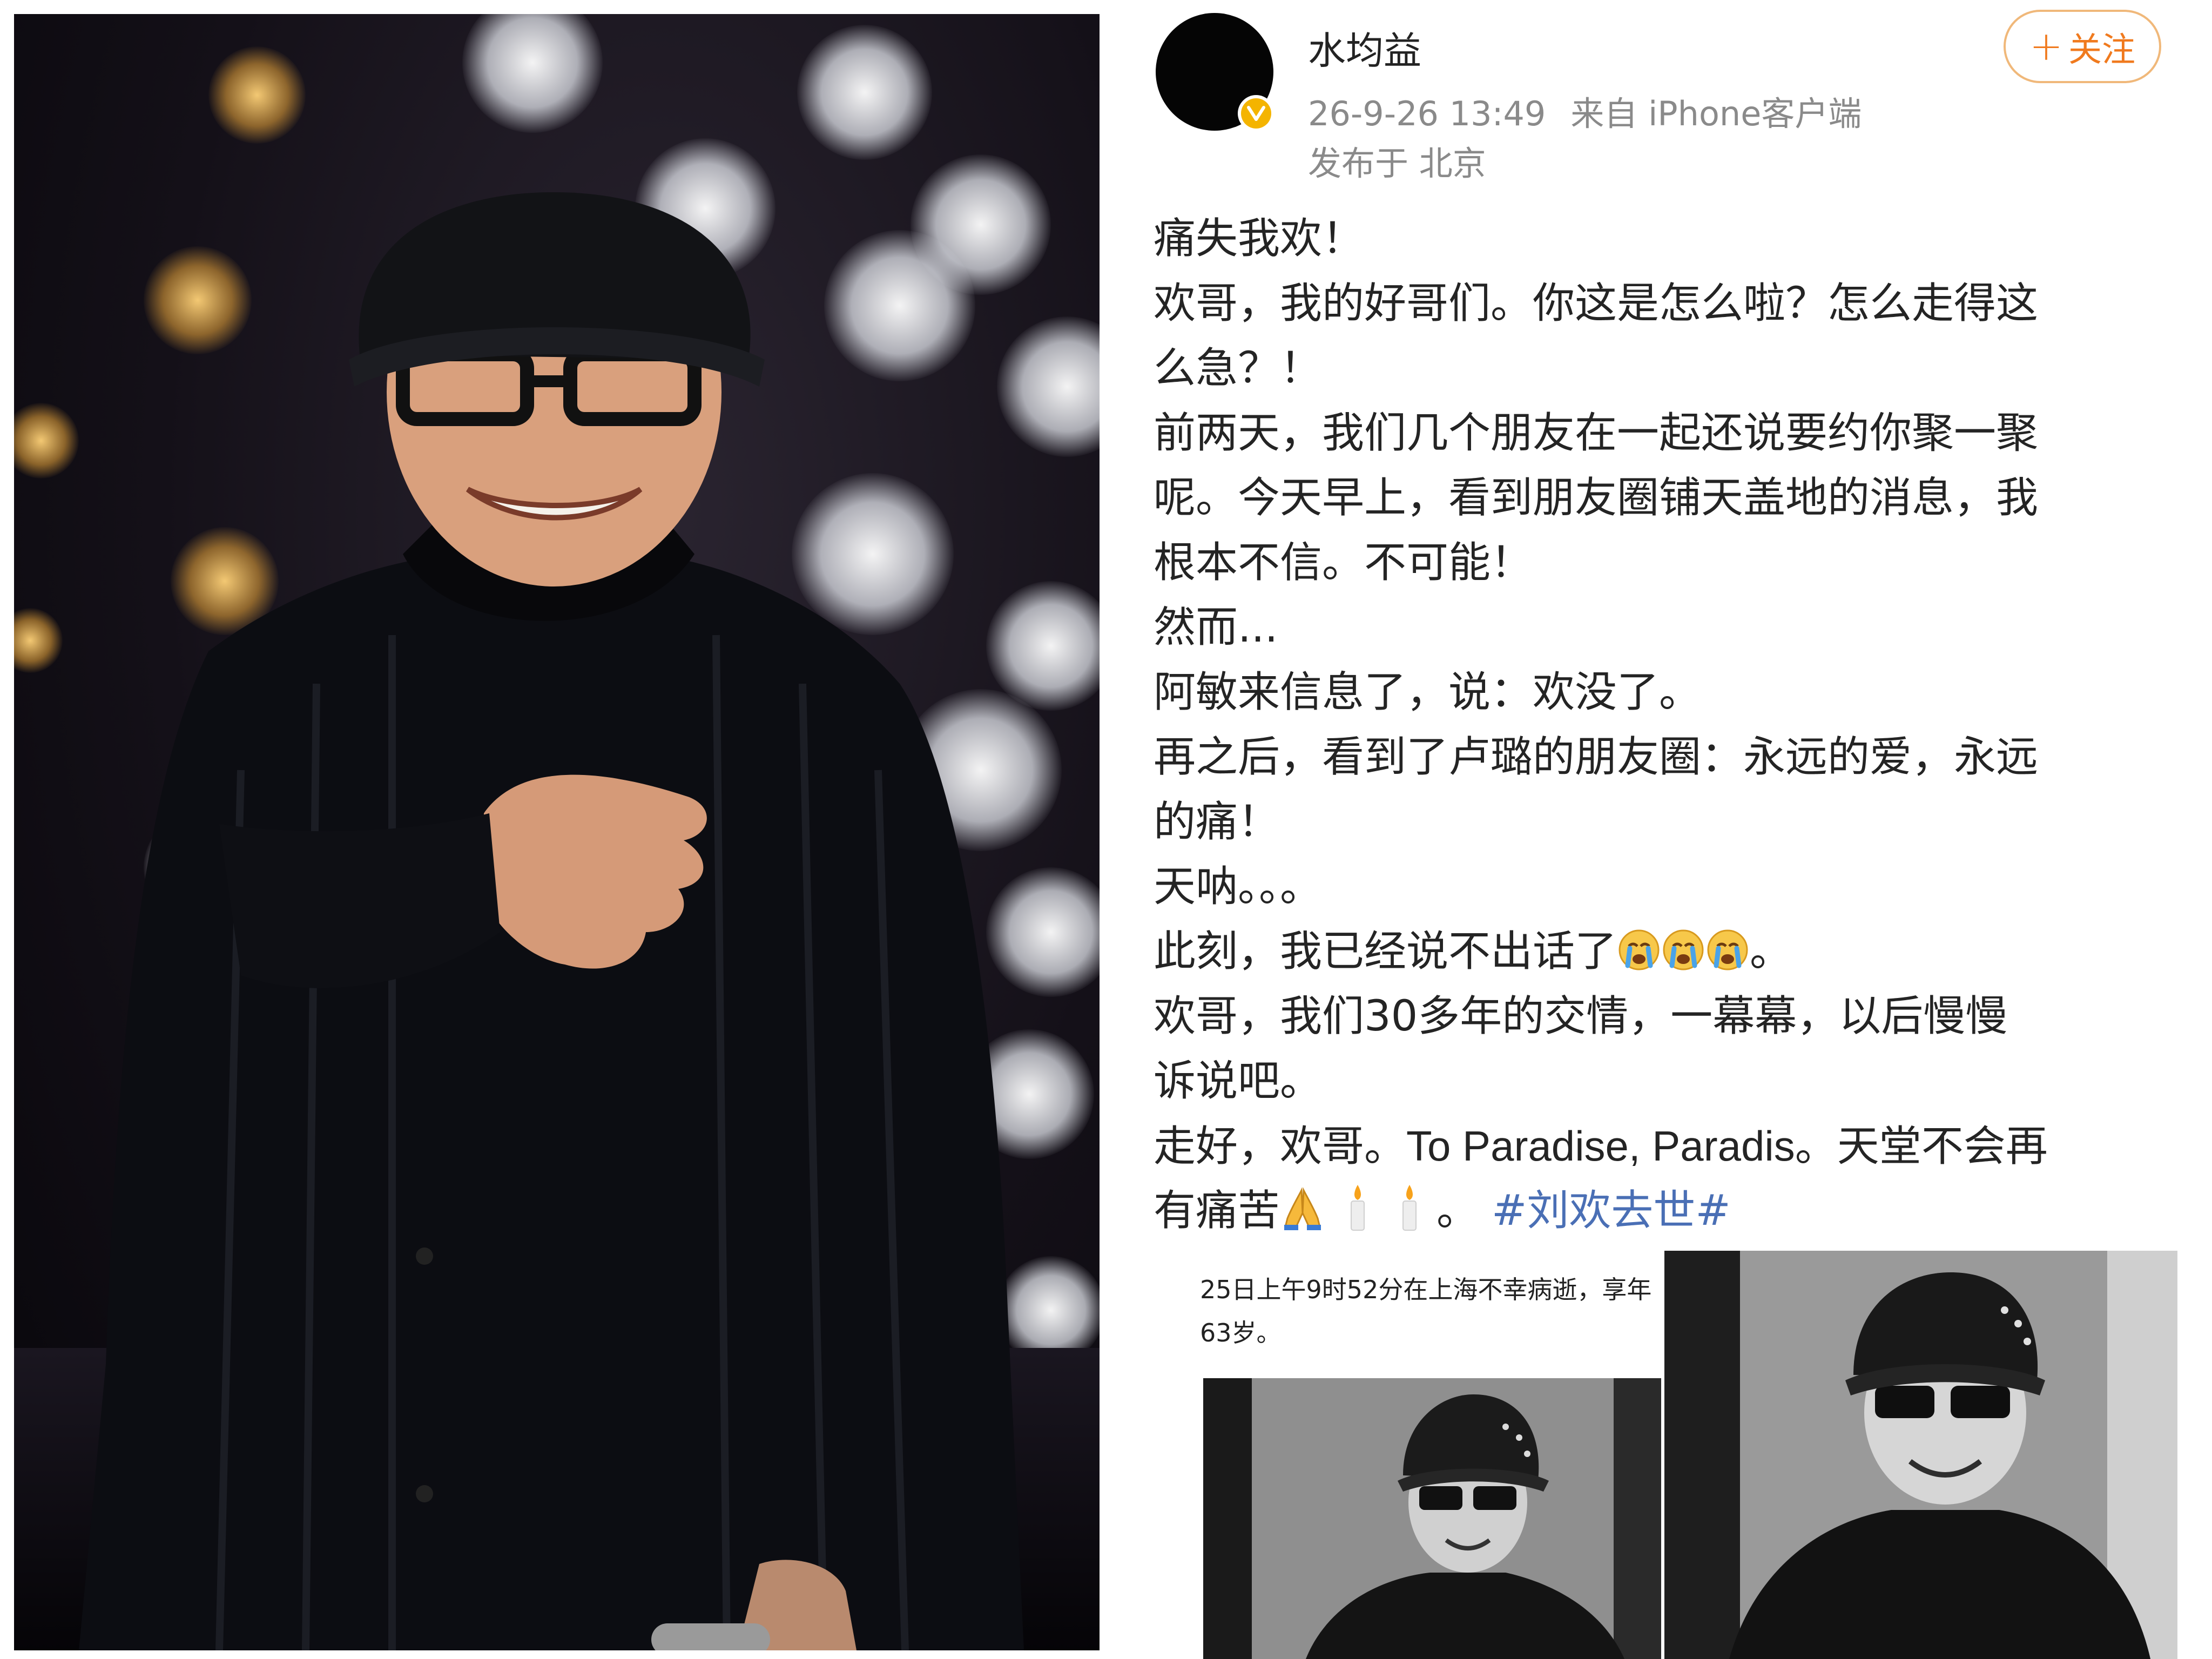  Describe the element at coordinates (1343, 562) in the screenshot. I see `post-line: 根本不信。不可能！` at that location.